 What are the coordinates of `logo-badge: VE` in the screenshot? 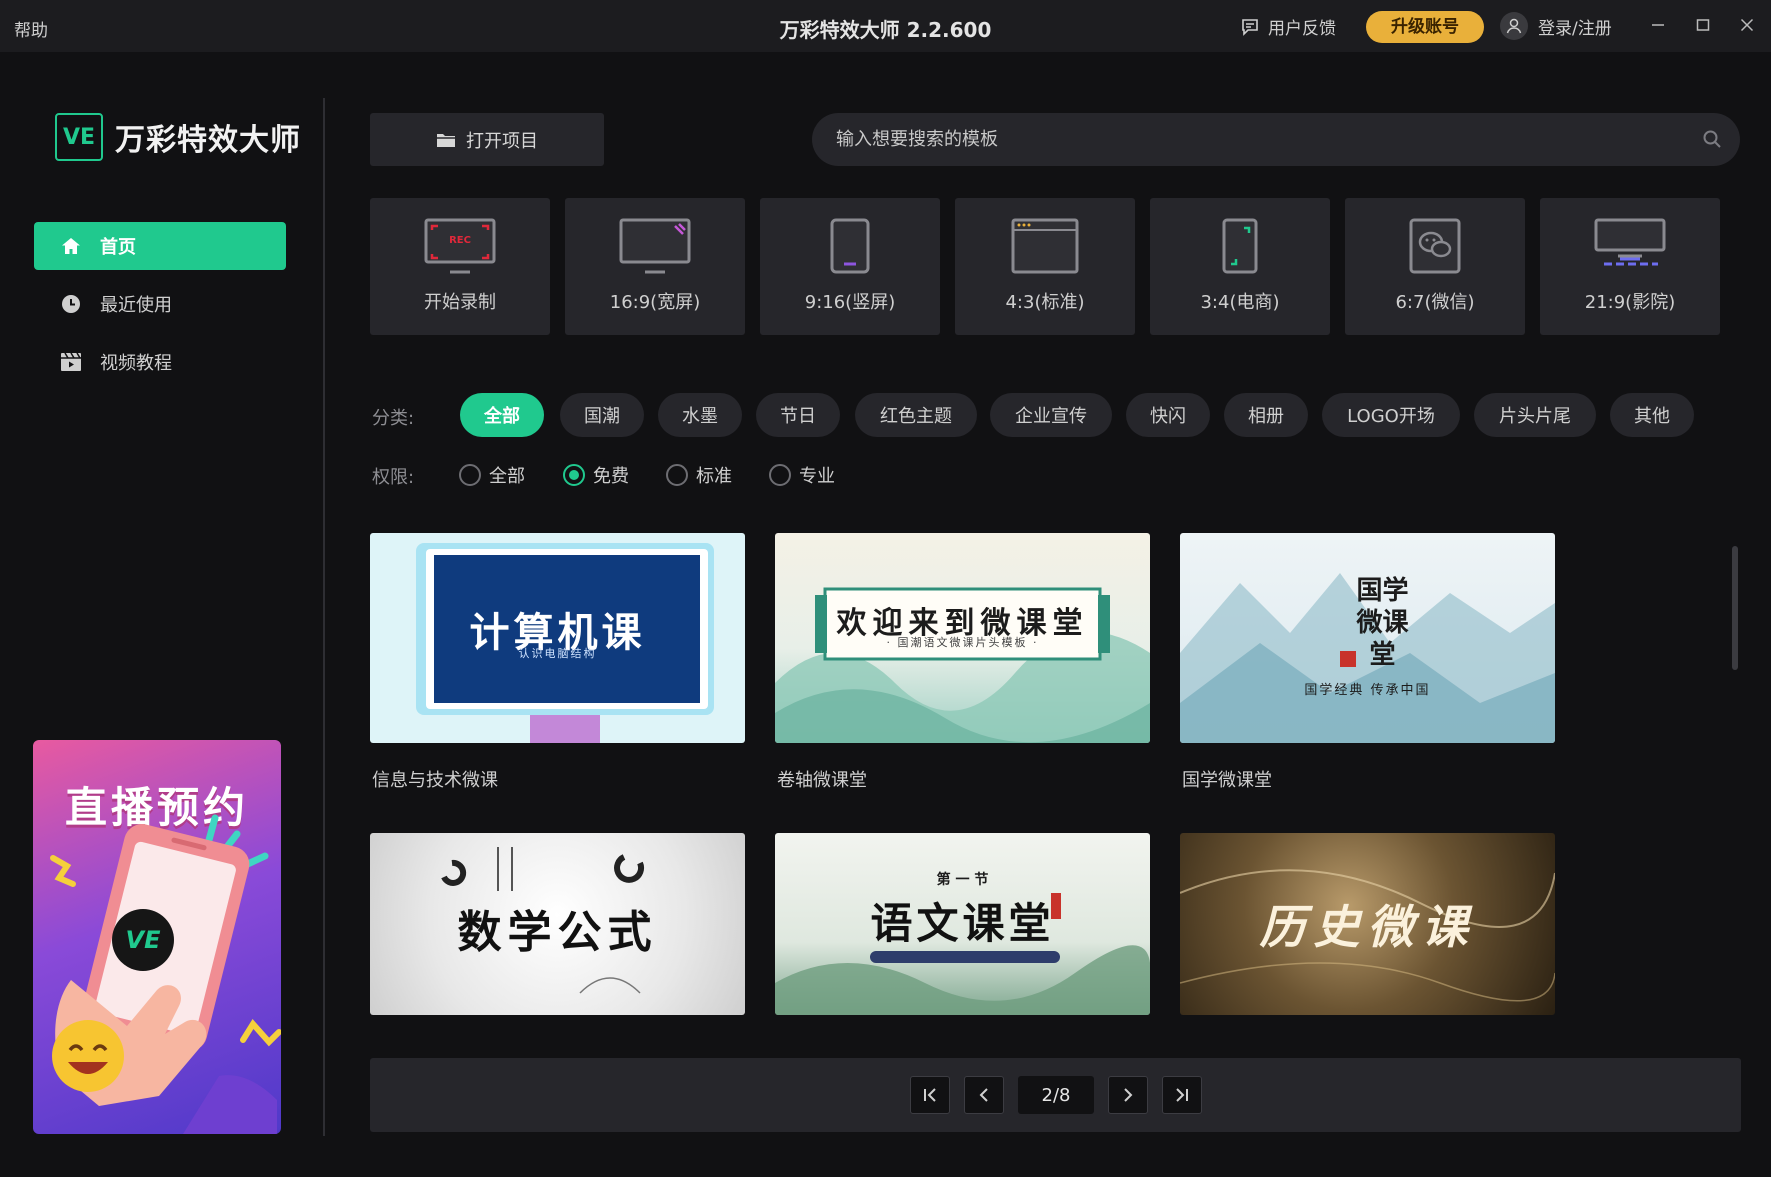 It's located at (79, 137).